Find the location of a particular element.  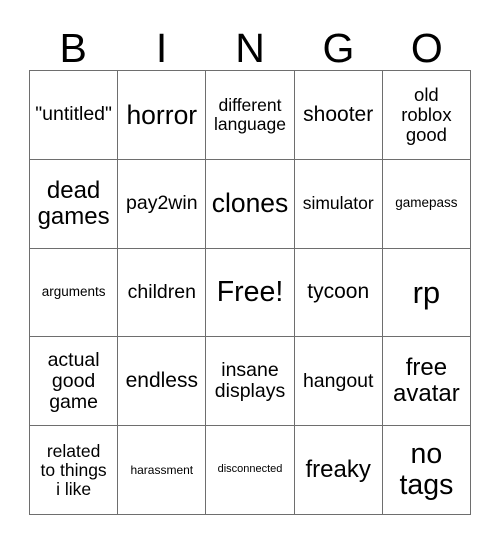

bingo-cell-label: rp is located at coordinates (426, 292).